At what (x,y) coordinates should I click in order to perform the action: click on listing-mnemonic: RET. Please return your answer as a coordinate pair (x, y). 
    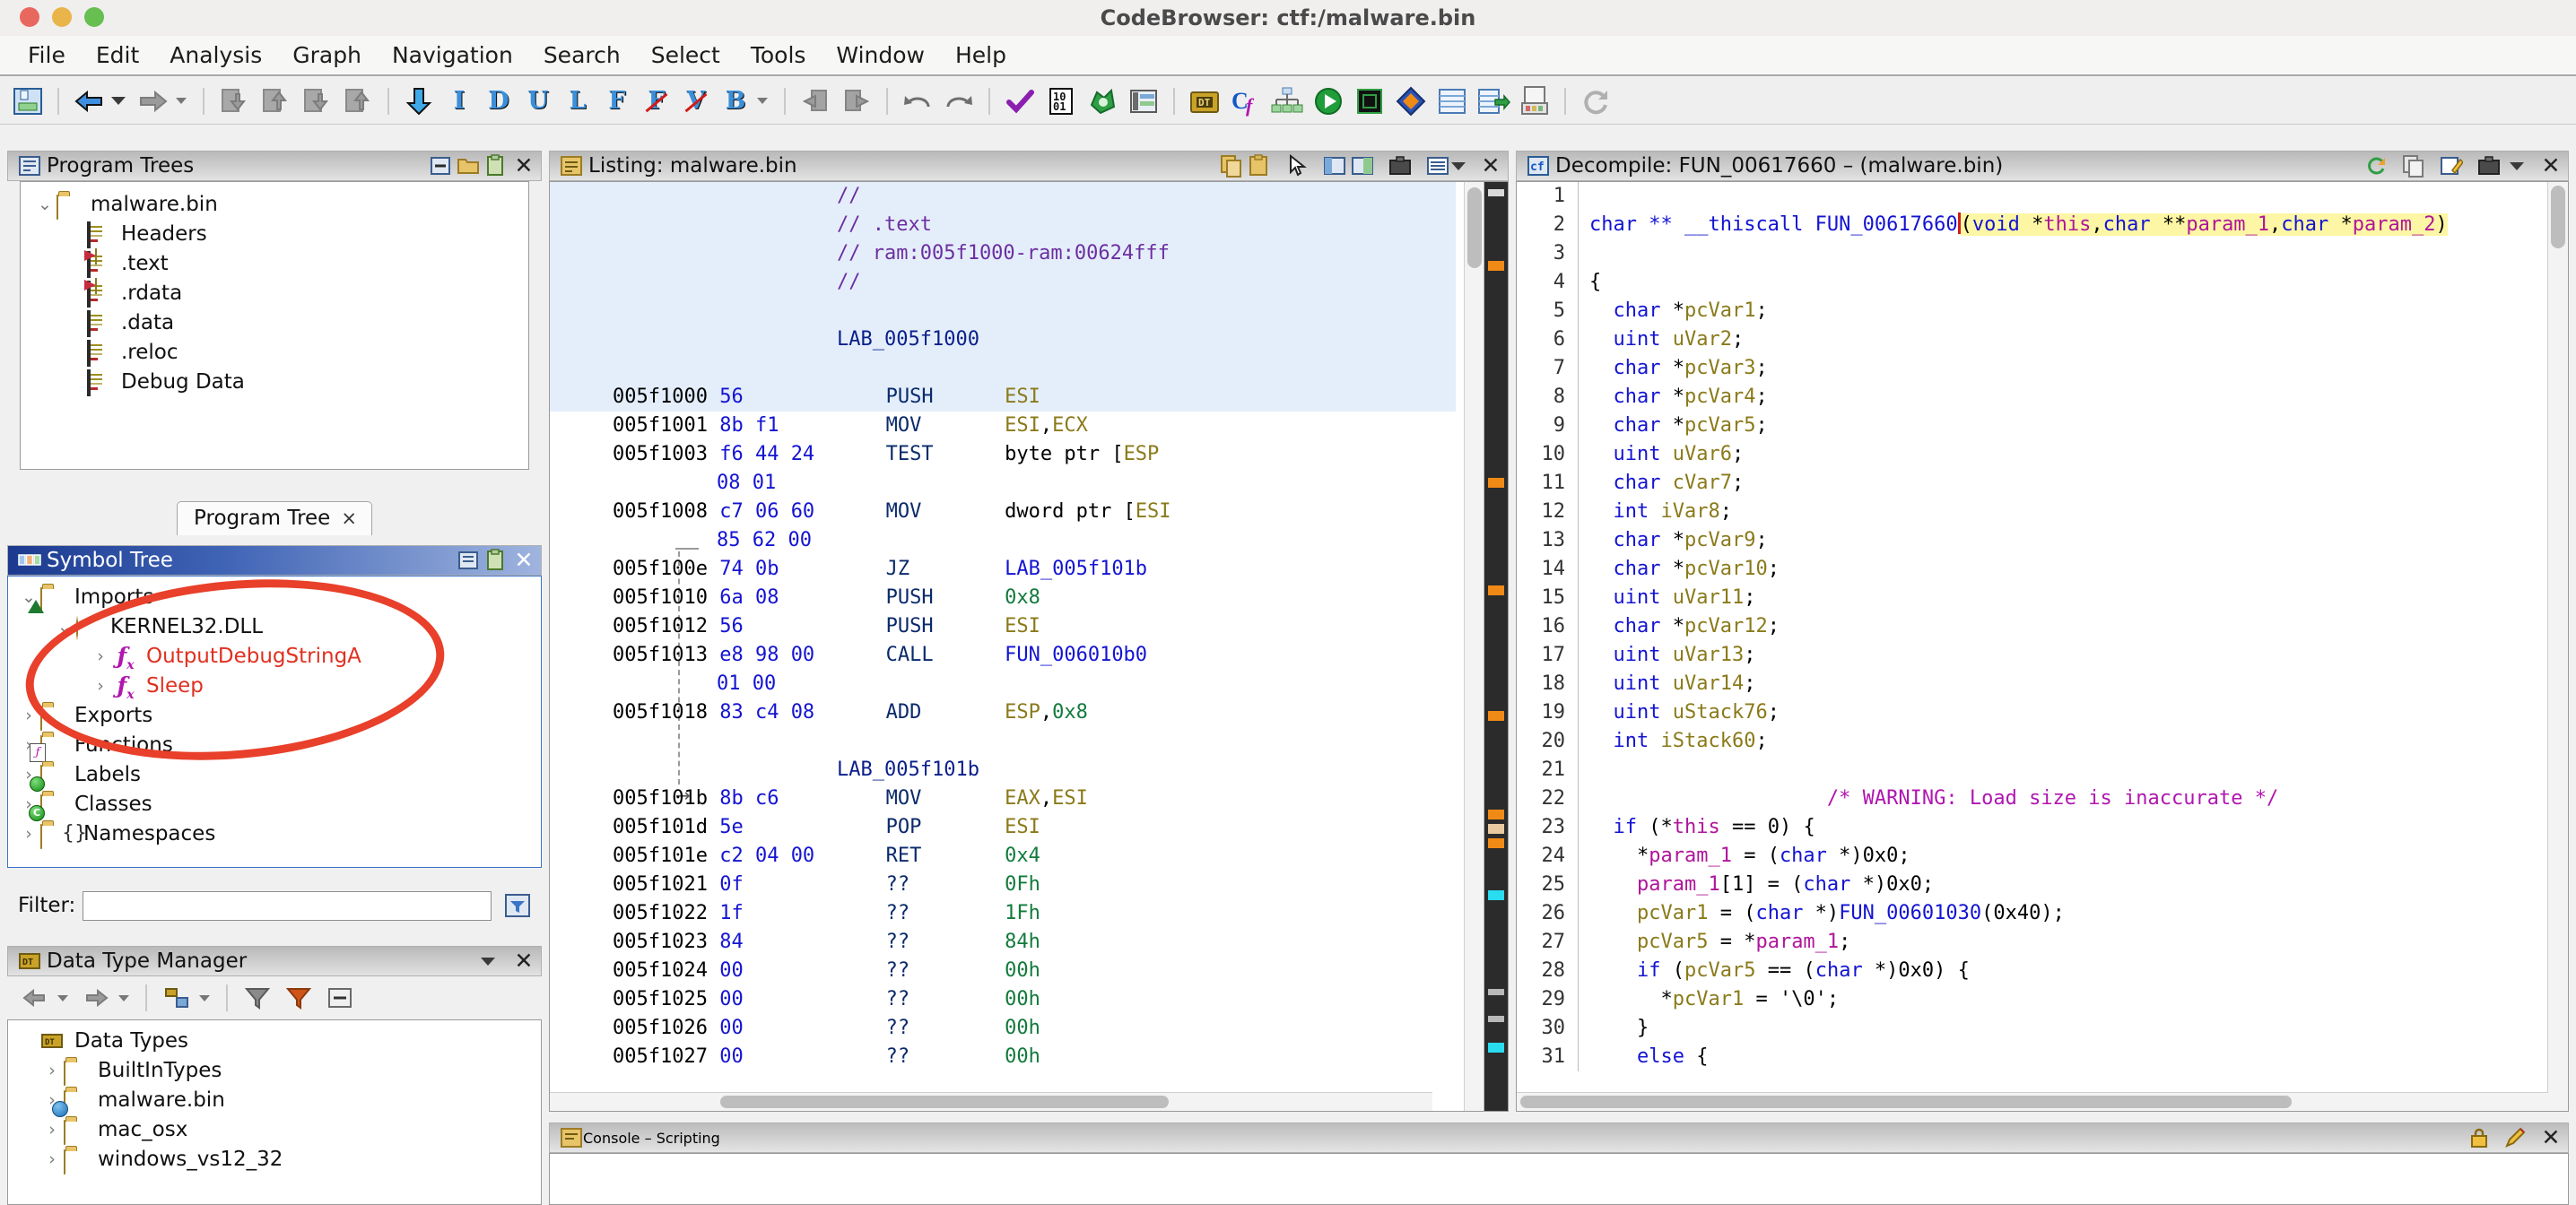
    Looking at the image, I should click on (945, 856).